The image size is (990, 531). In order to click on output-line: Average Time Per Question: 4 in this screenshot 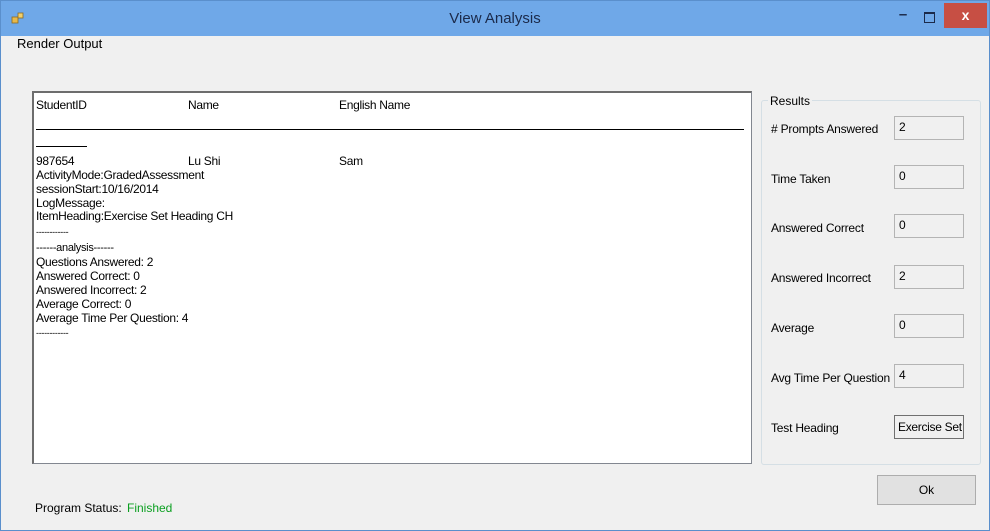, I will do `click(112, 318)`.